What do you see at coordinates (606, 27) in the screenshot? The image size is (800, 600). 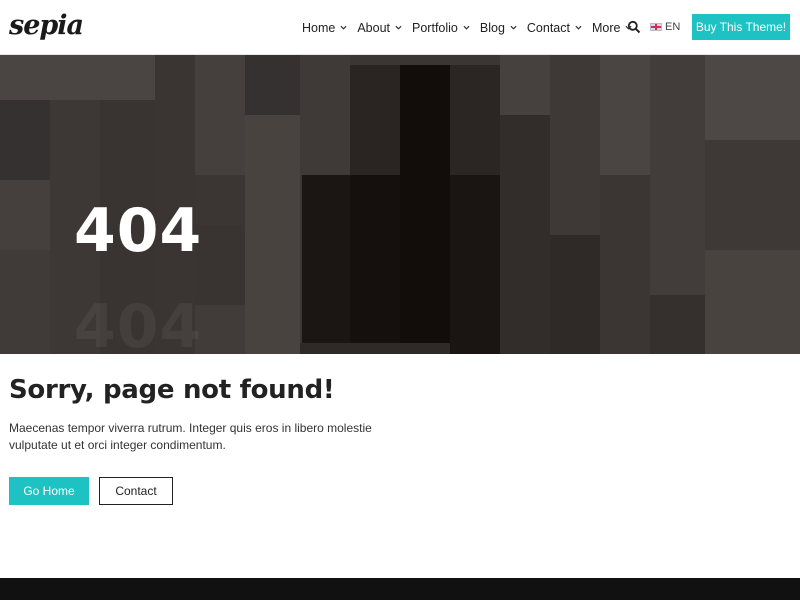 I see `nav-item-label: More` at bounding box center [606, 27].